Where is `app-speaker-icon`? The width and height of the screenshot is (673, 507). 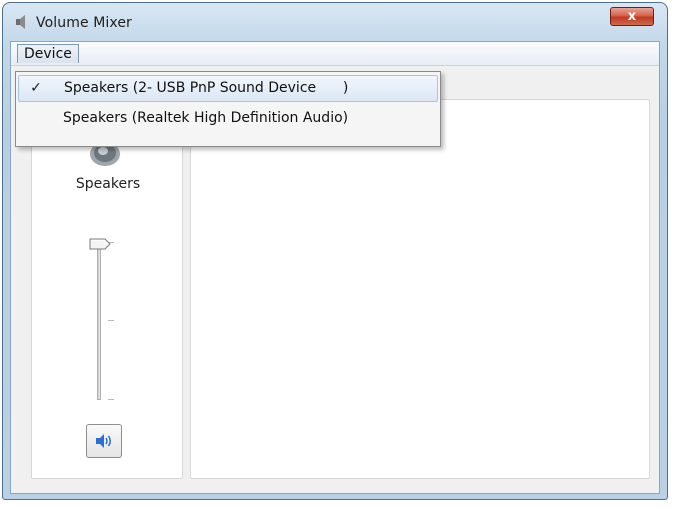
app-speaker-icon is located at coordinates (20, 22).